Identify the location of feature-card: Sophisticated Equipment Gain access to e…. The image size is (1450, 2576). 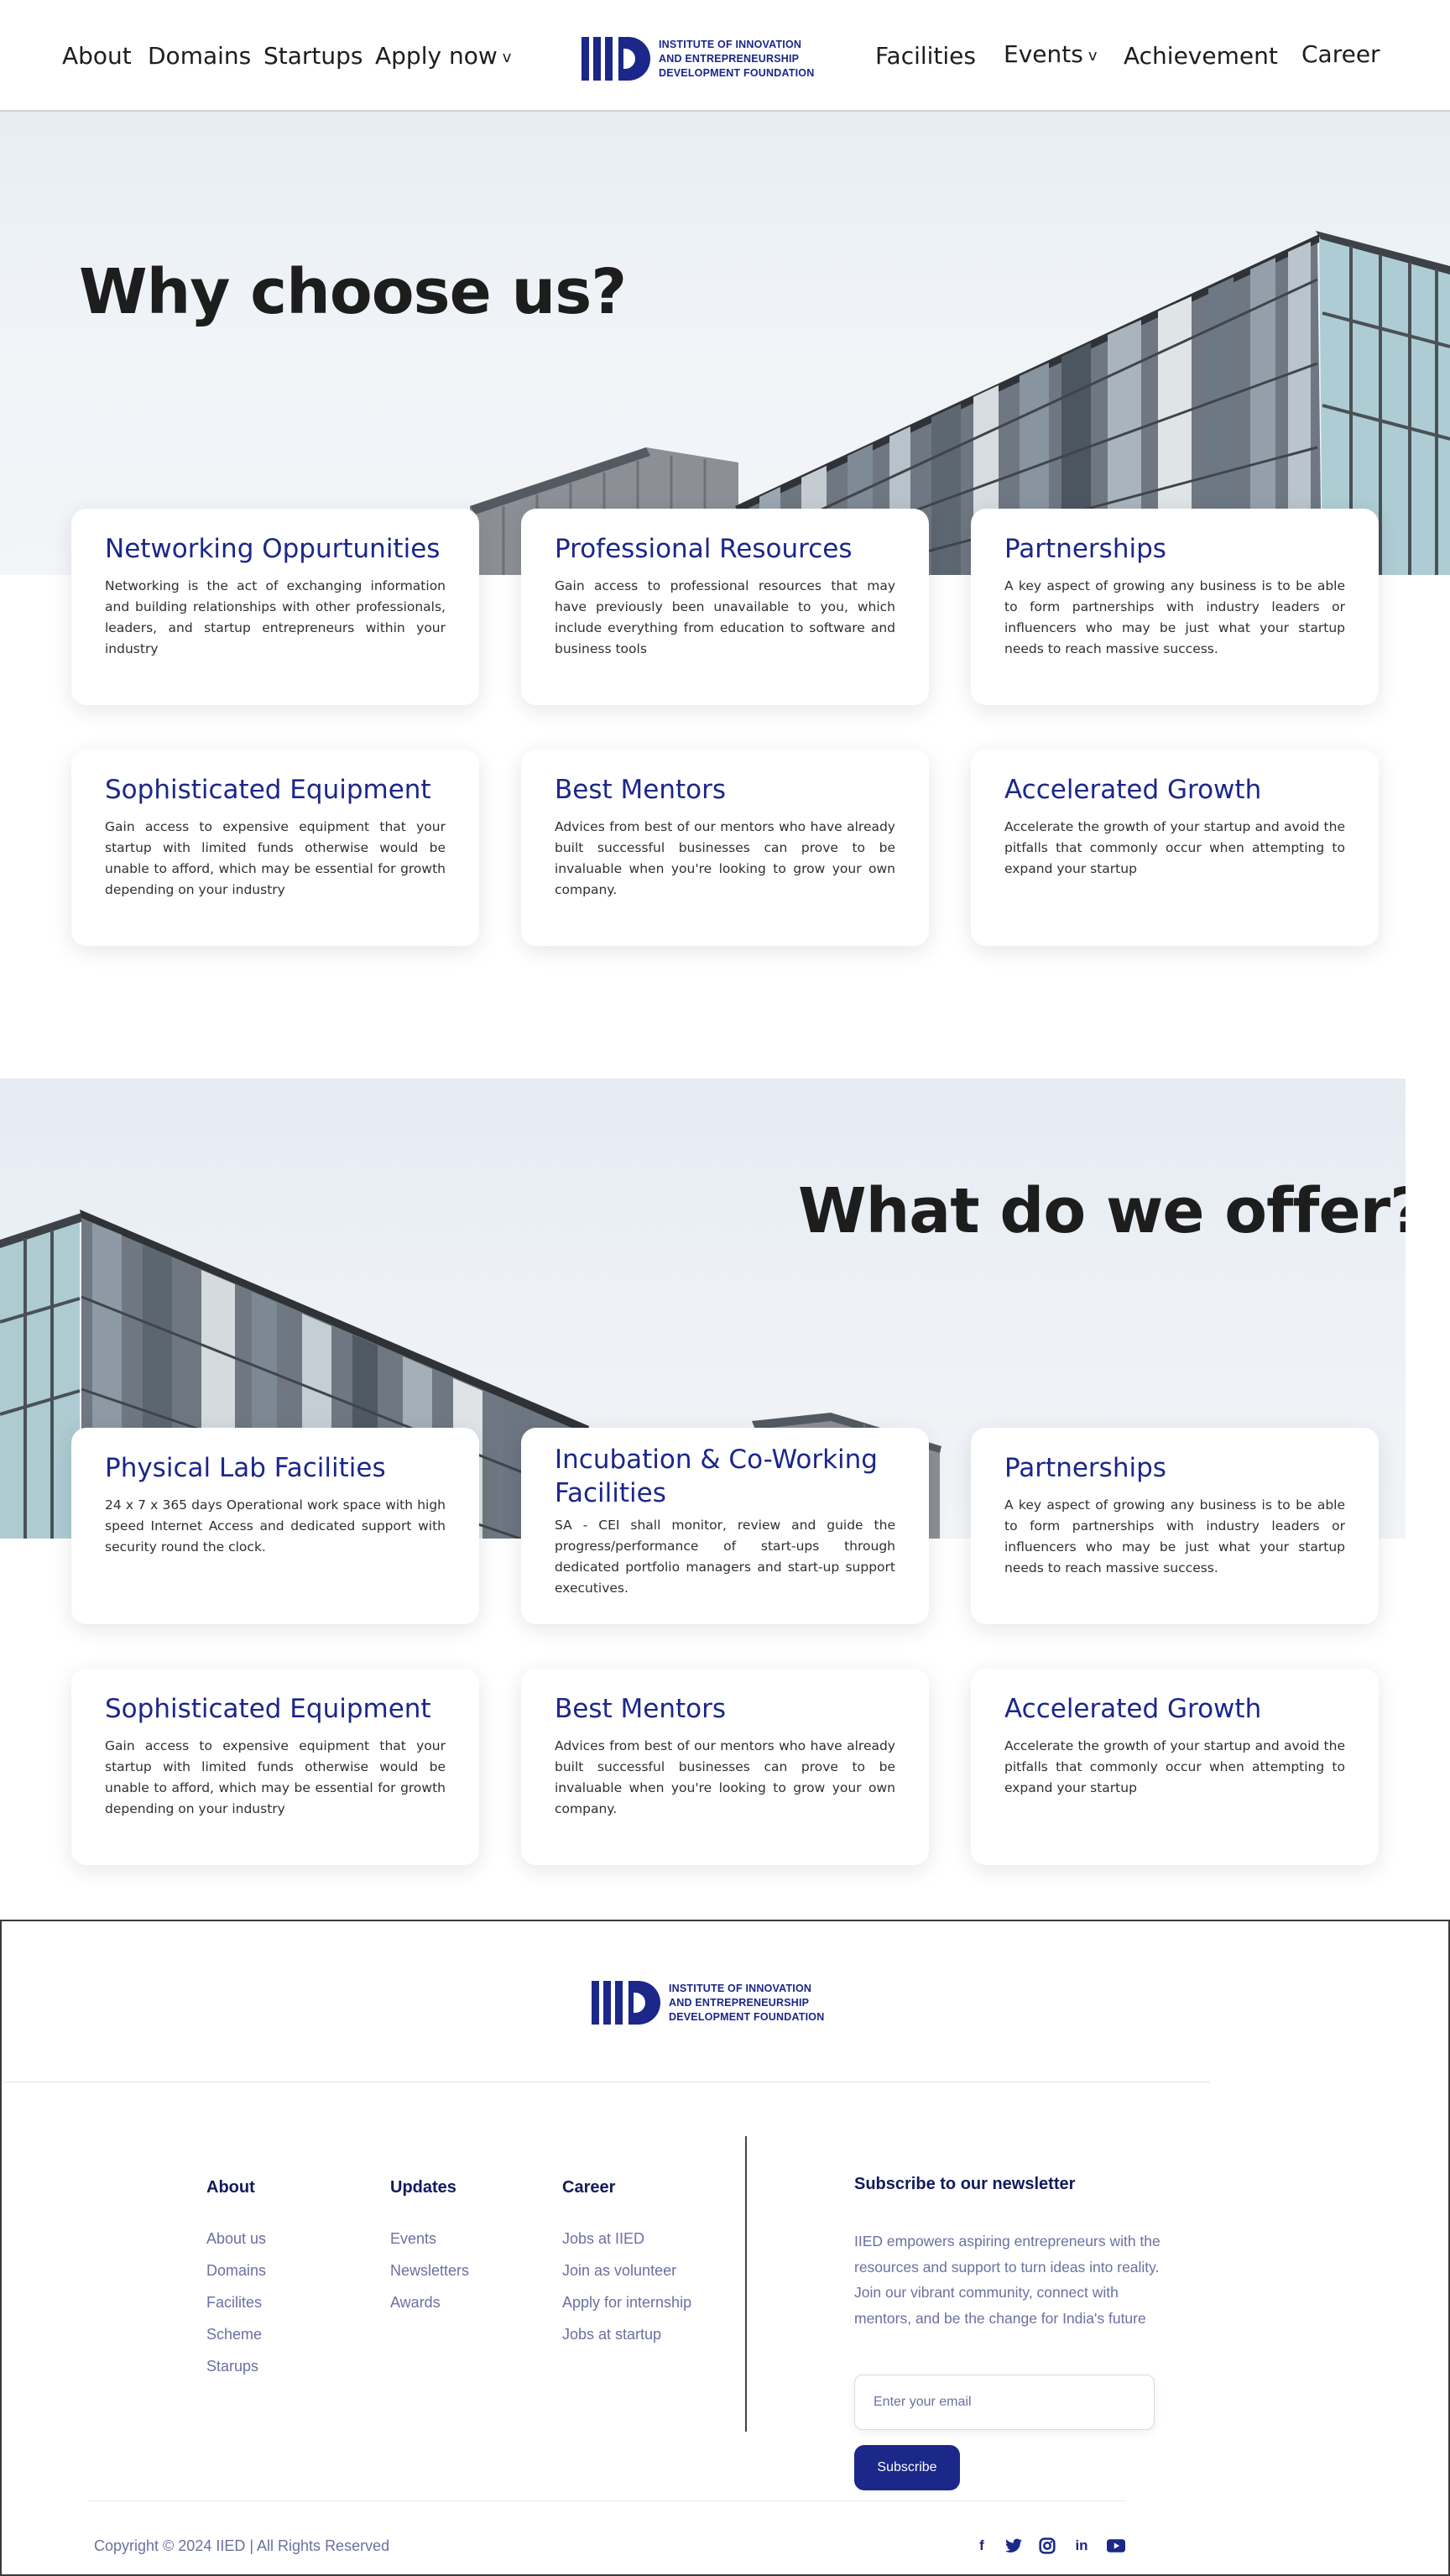
(275, 848).